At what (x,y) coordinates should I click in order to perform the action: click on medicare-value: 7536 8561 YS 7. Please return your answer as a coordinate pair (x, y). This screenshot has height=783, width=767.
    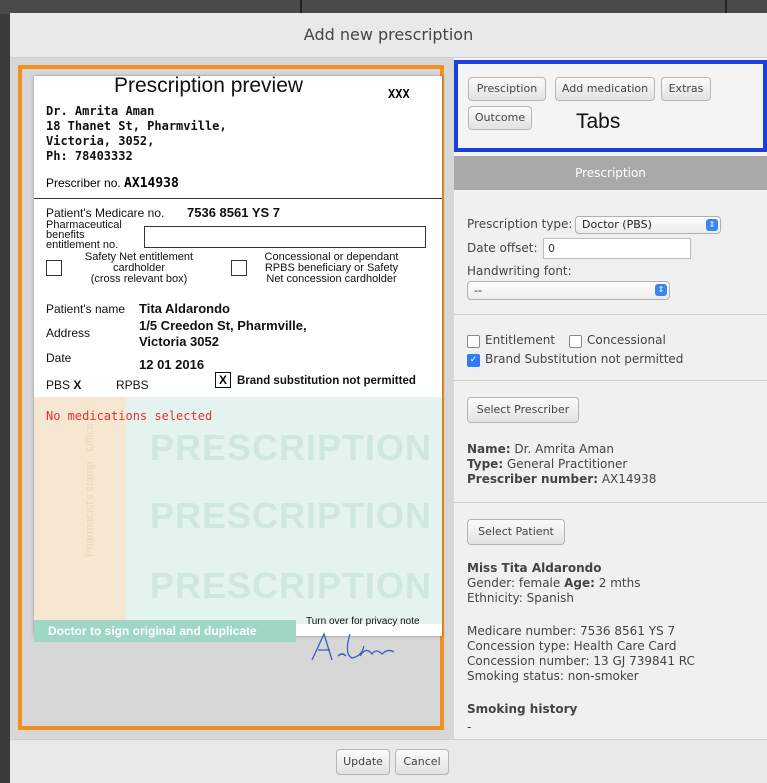
    Looking at the image, I should click on (628, 631).